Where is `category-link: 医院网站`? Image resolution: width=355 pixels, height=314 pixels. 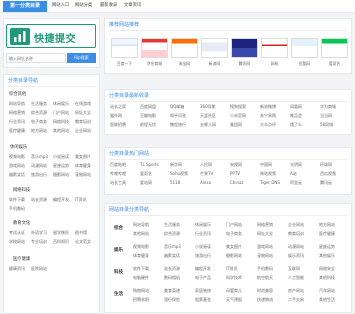 category-link: 医院网站 is located at coordinates (39, 269).